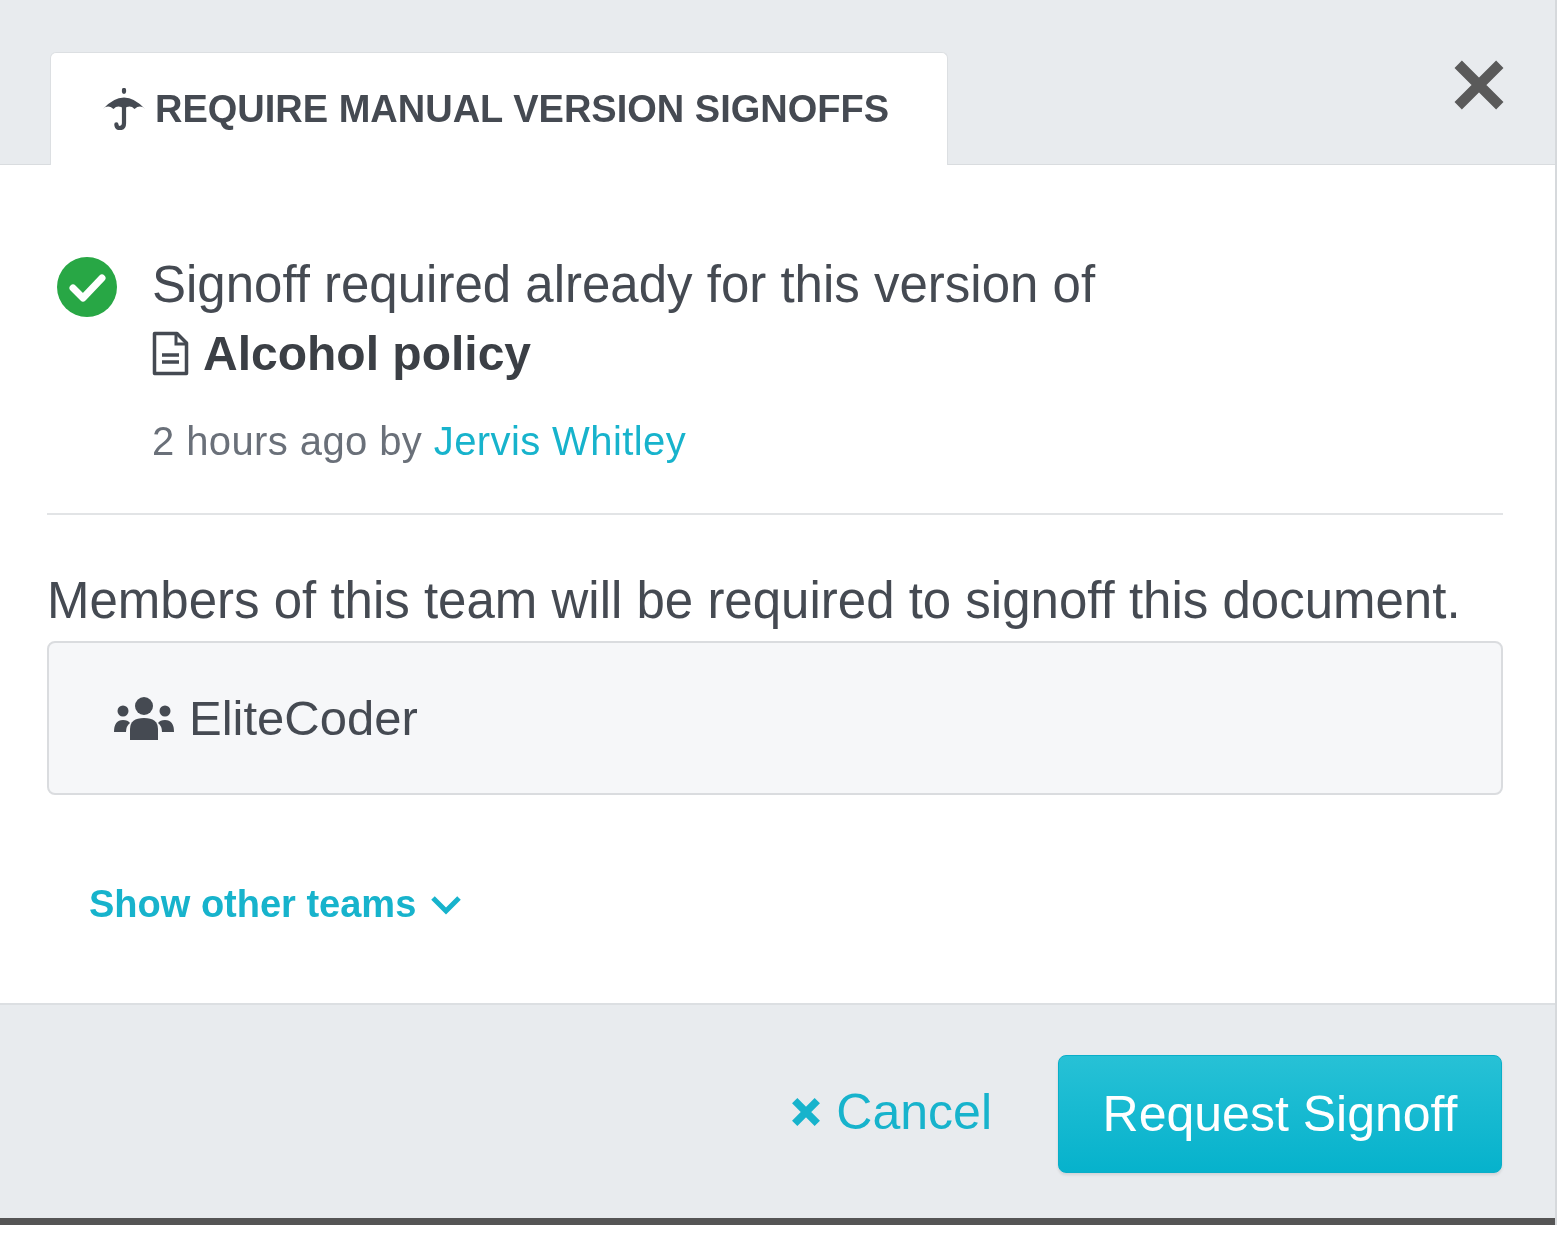 This screenshot has width=1557, height=1237. What do you see at coordinates (276, 904) in the screenshot?
I see `show-other-teams-link: Show other teams` at bounding box center [276, 904].